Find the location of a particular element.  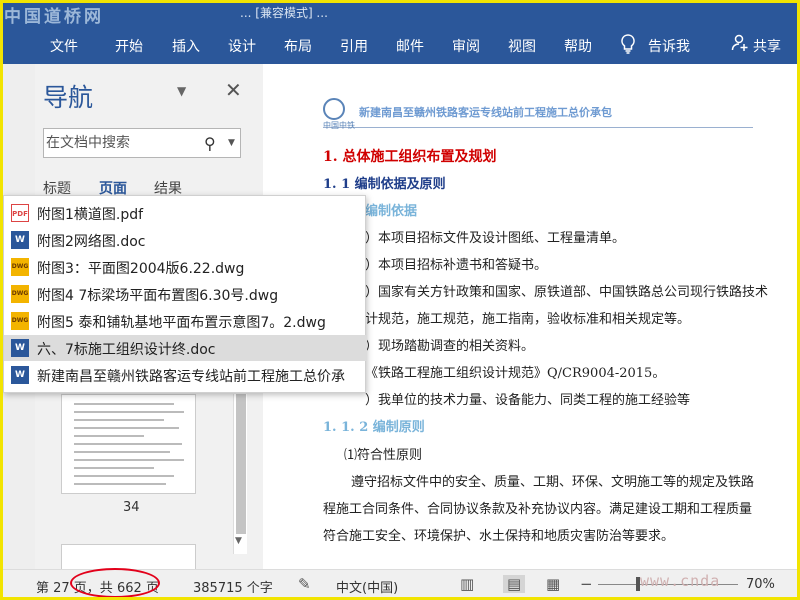

annotation-circle is located at coordinates (115, 583).